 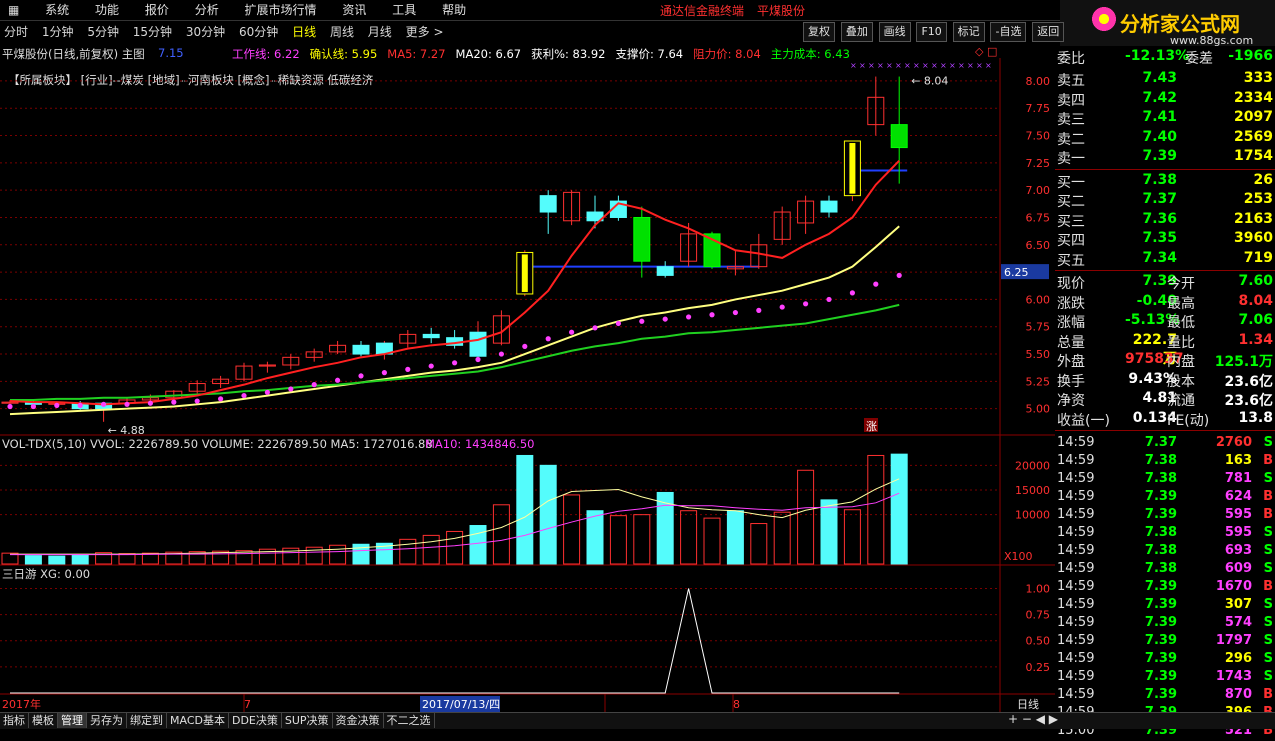 What do you see at coordinates (454, 10) in the screenshot?
I see `menu-item-help: 帮助` at bounding box center [454, 10].